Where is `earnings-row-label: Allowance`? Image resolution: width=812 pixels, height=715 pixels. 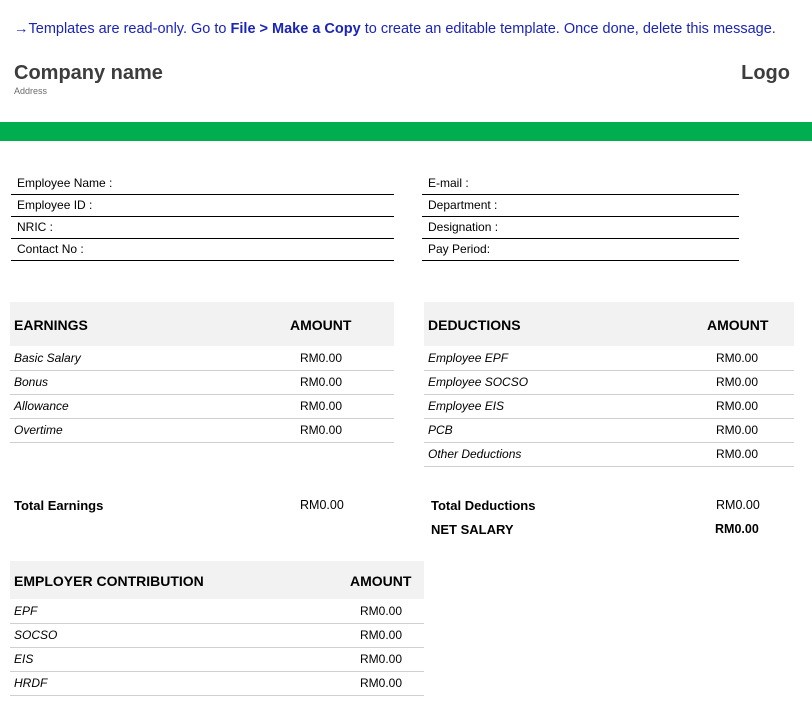 earnings-row-label: Allowance is located at coordinates (41, 406).